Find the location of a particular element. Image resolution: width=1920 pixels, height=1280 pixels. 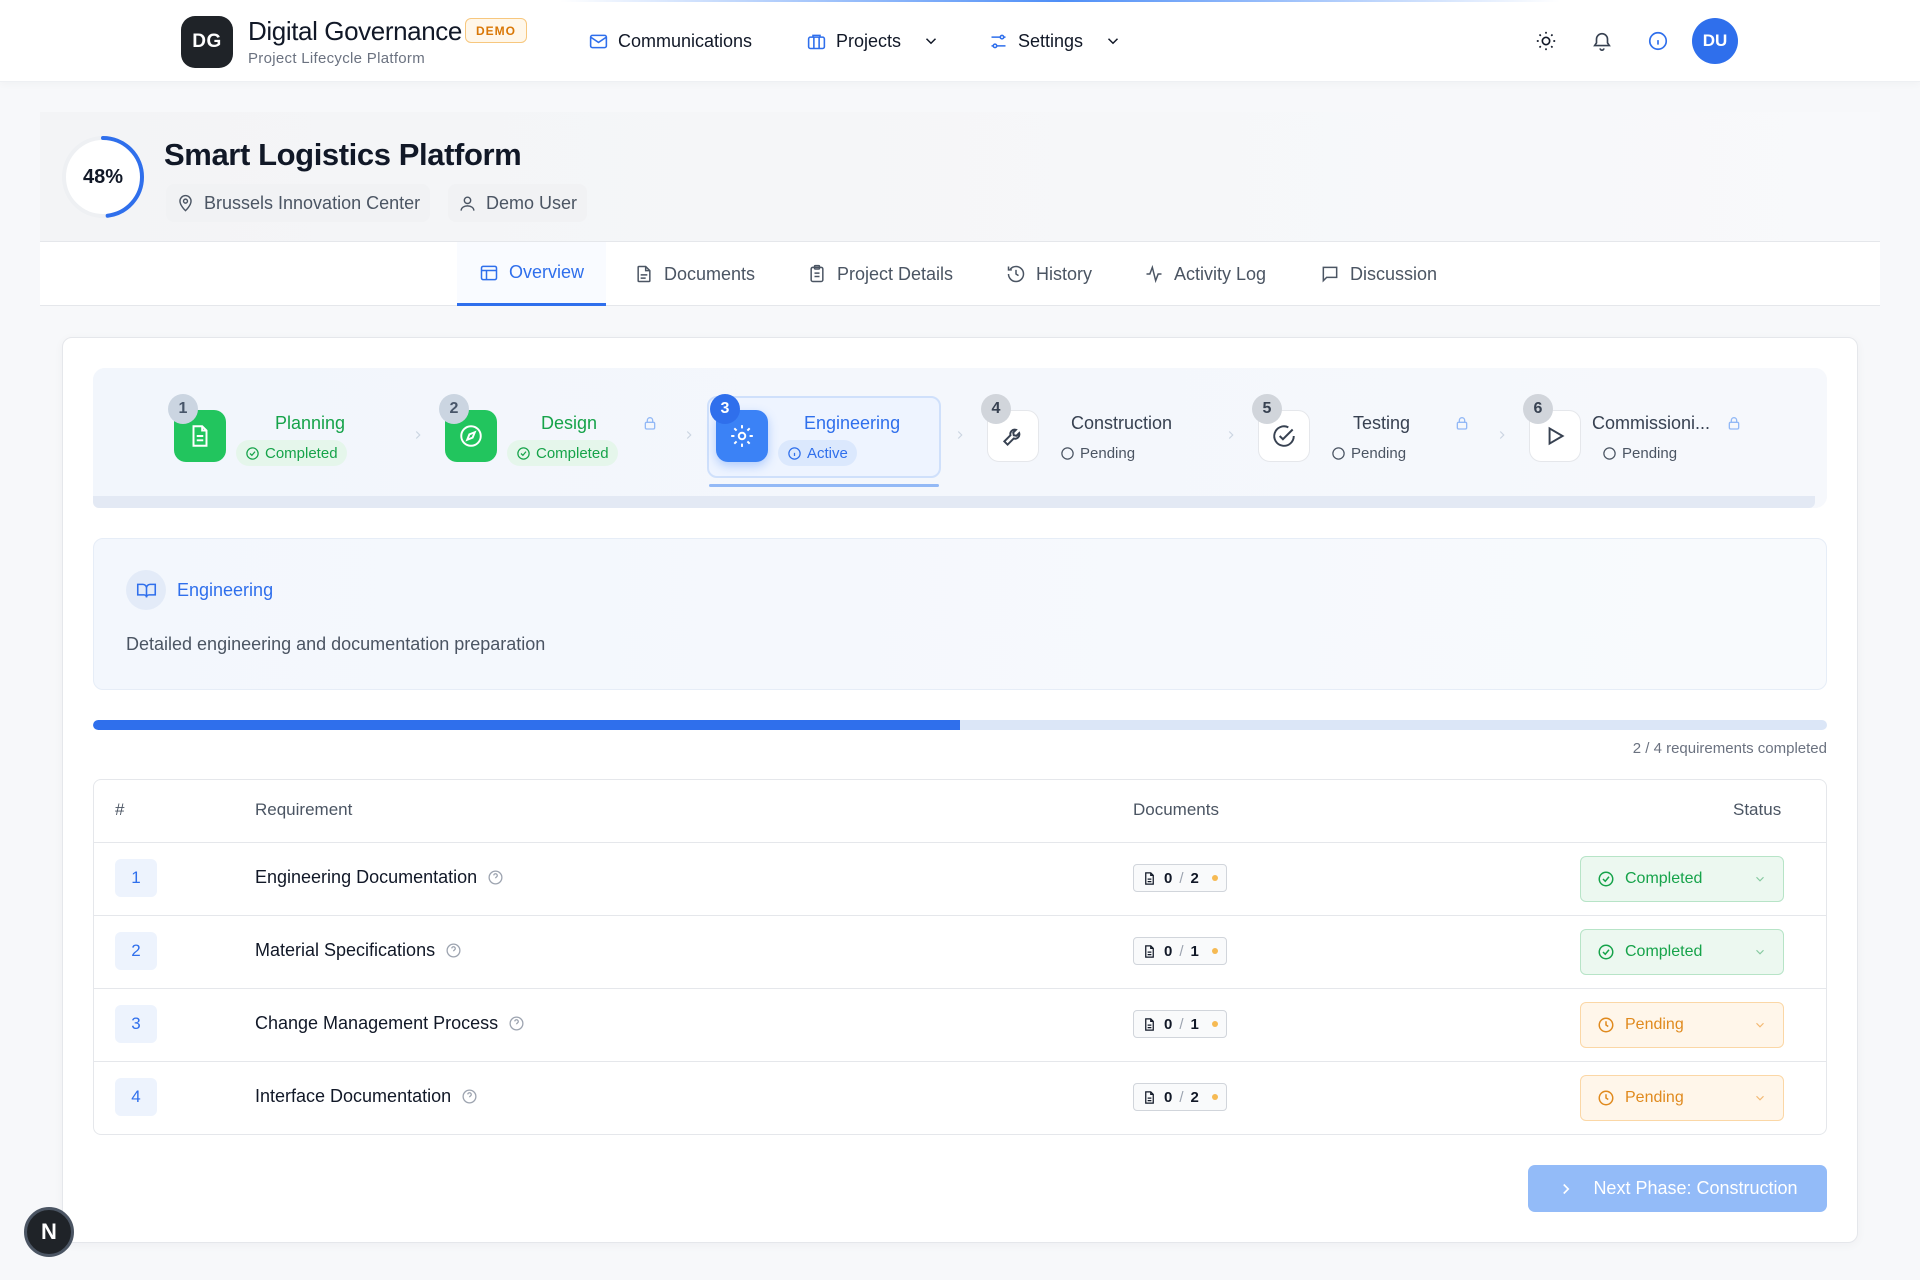

phase-planning: 1 Planning Completed is located at coordinates (276, 441).